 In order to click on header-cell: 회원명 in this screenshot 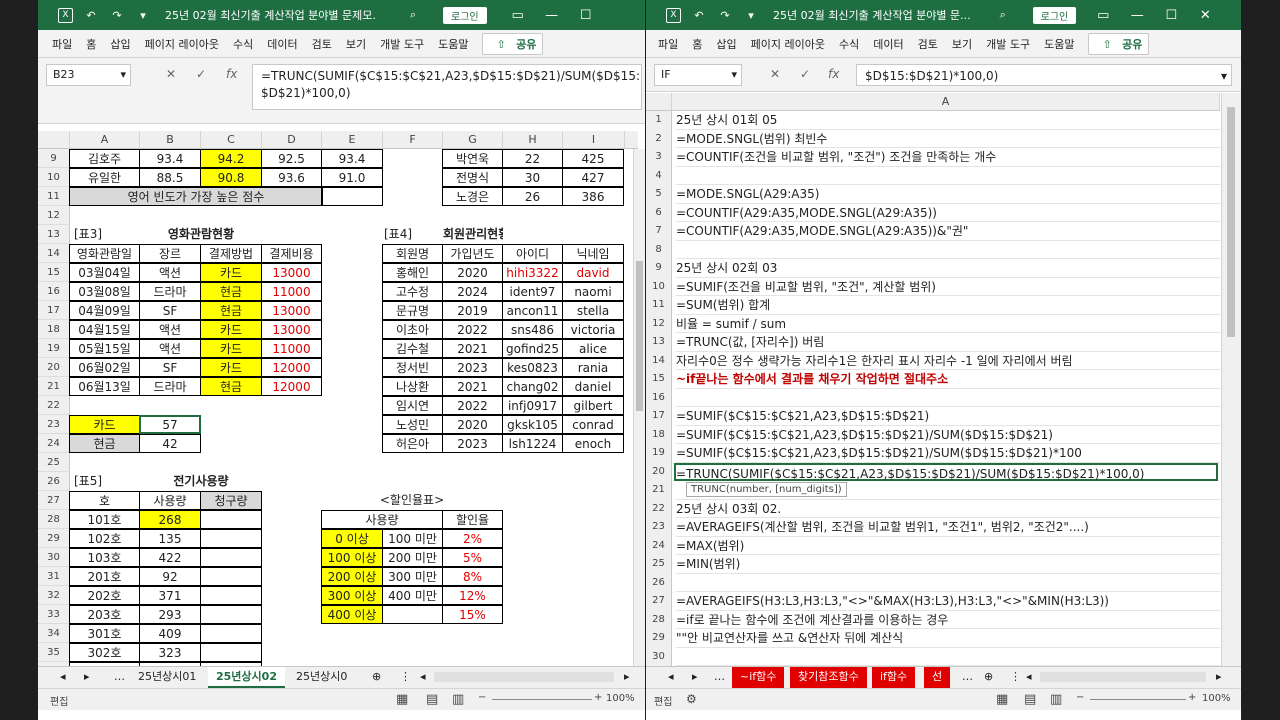, I will do `click(412, 253)`.